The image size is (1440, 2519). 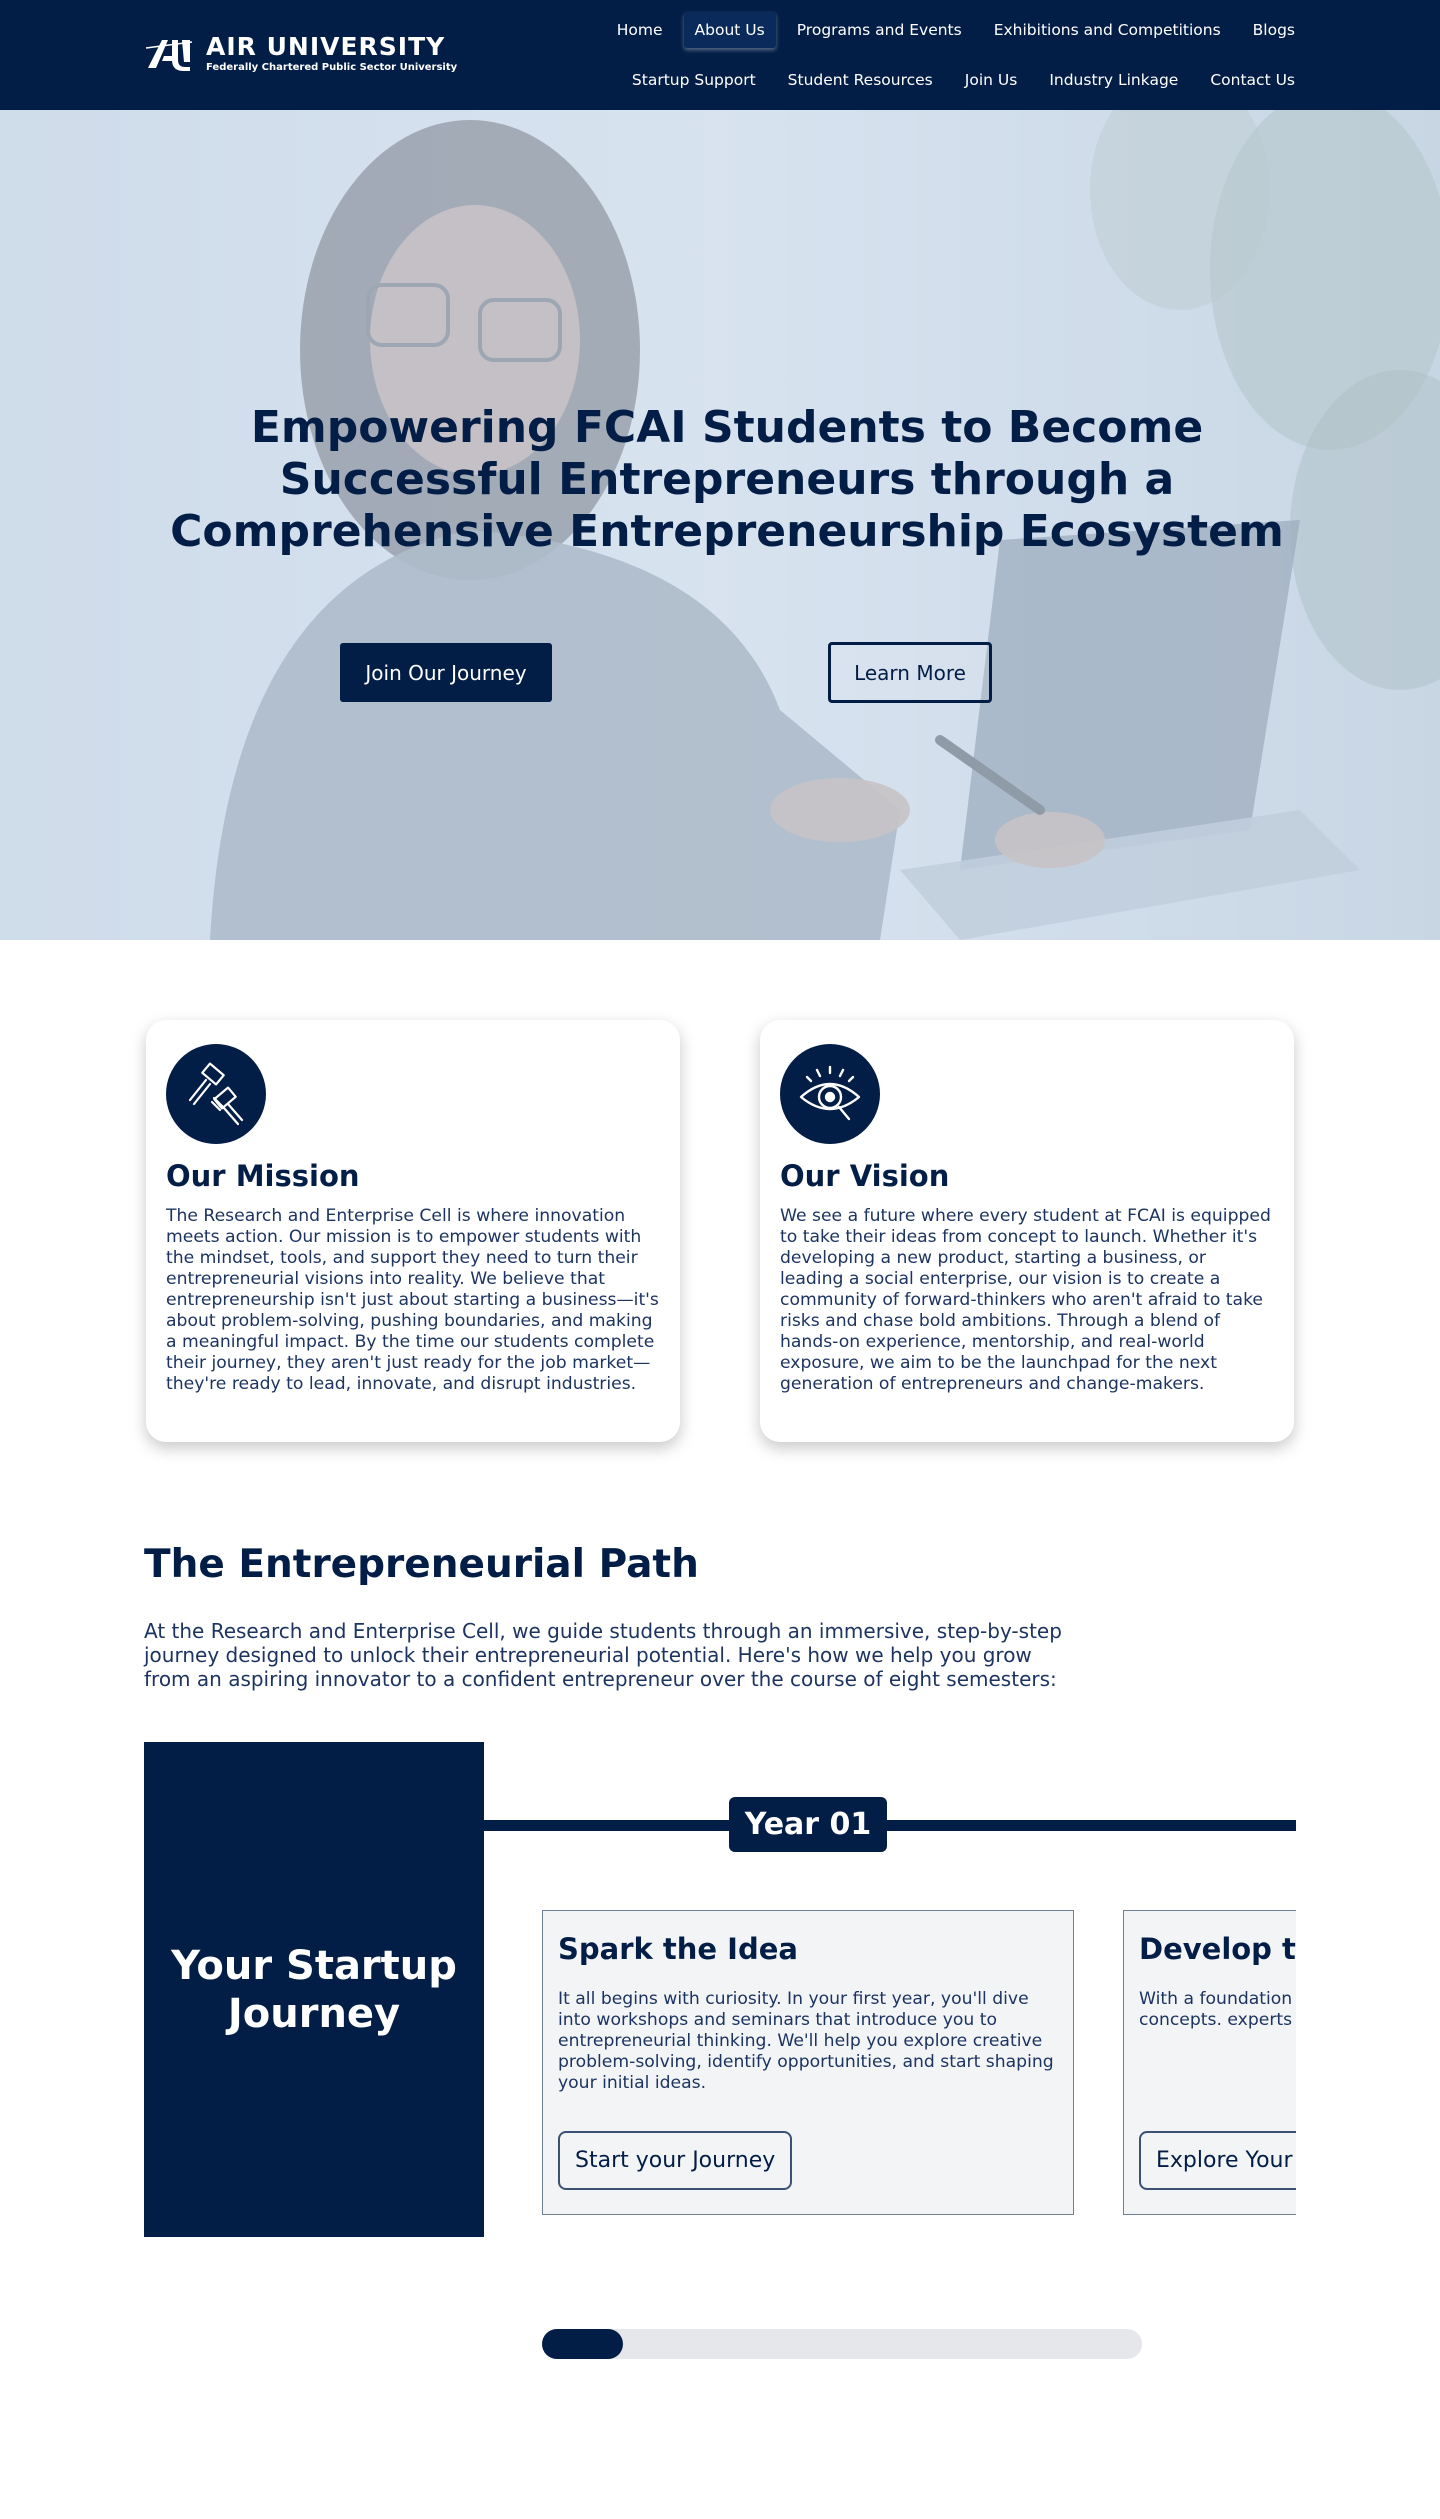 What do you see at coordinates (842, 2344) in the screenshot?
I see `carousel-scrollbar` at bounding box center [842, 2344].